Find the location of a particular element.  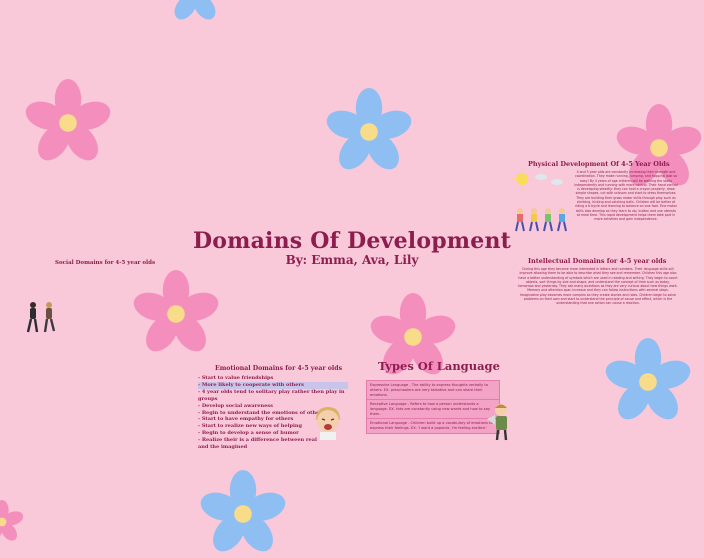

people-walking-icon is located at coordinates (41, 317).